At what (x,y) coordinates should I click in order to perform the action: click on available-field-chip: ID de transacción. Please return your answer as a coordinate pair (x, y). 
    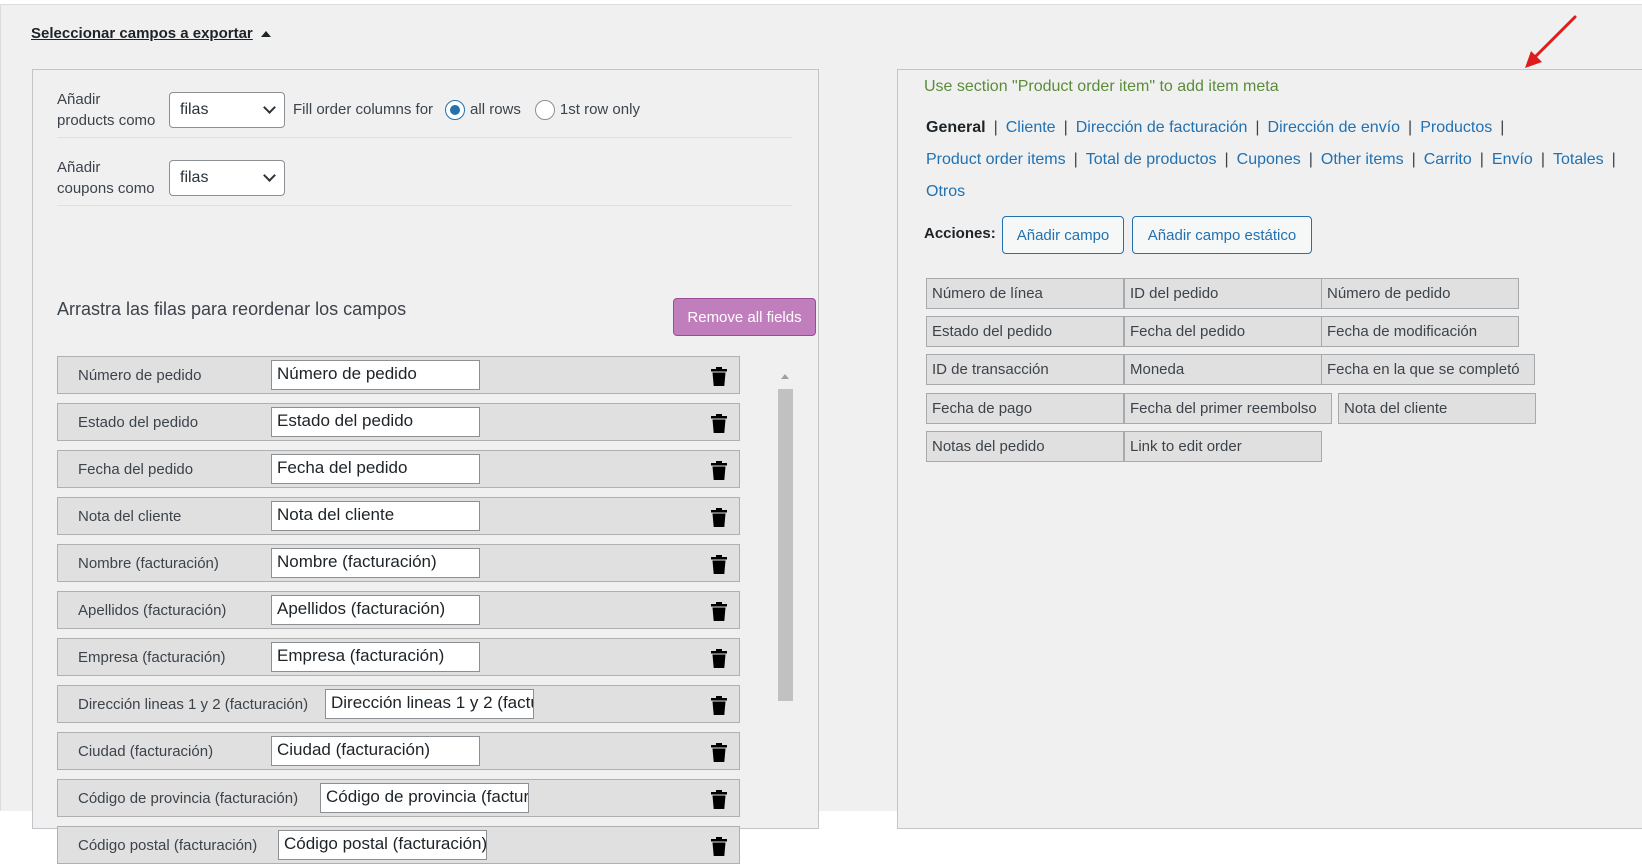
    Looking at the image, I should click on (1025, 369).